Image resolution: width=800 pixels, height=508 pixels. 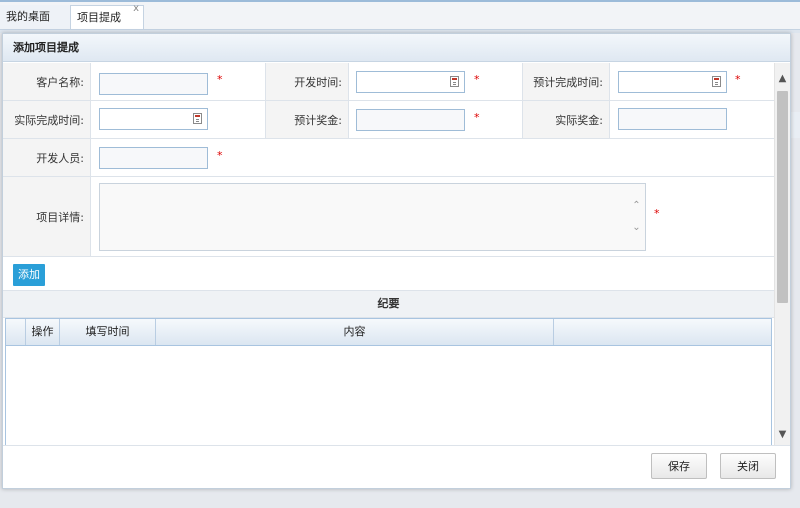 I want to click on close-icon: x, so click(x=136, y=9).